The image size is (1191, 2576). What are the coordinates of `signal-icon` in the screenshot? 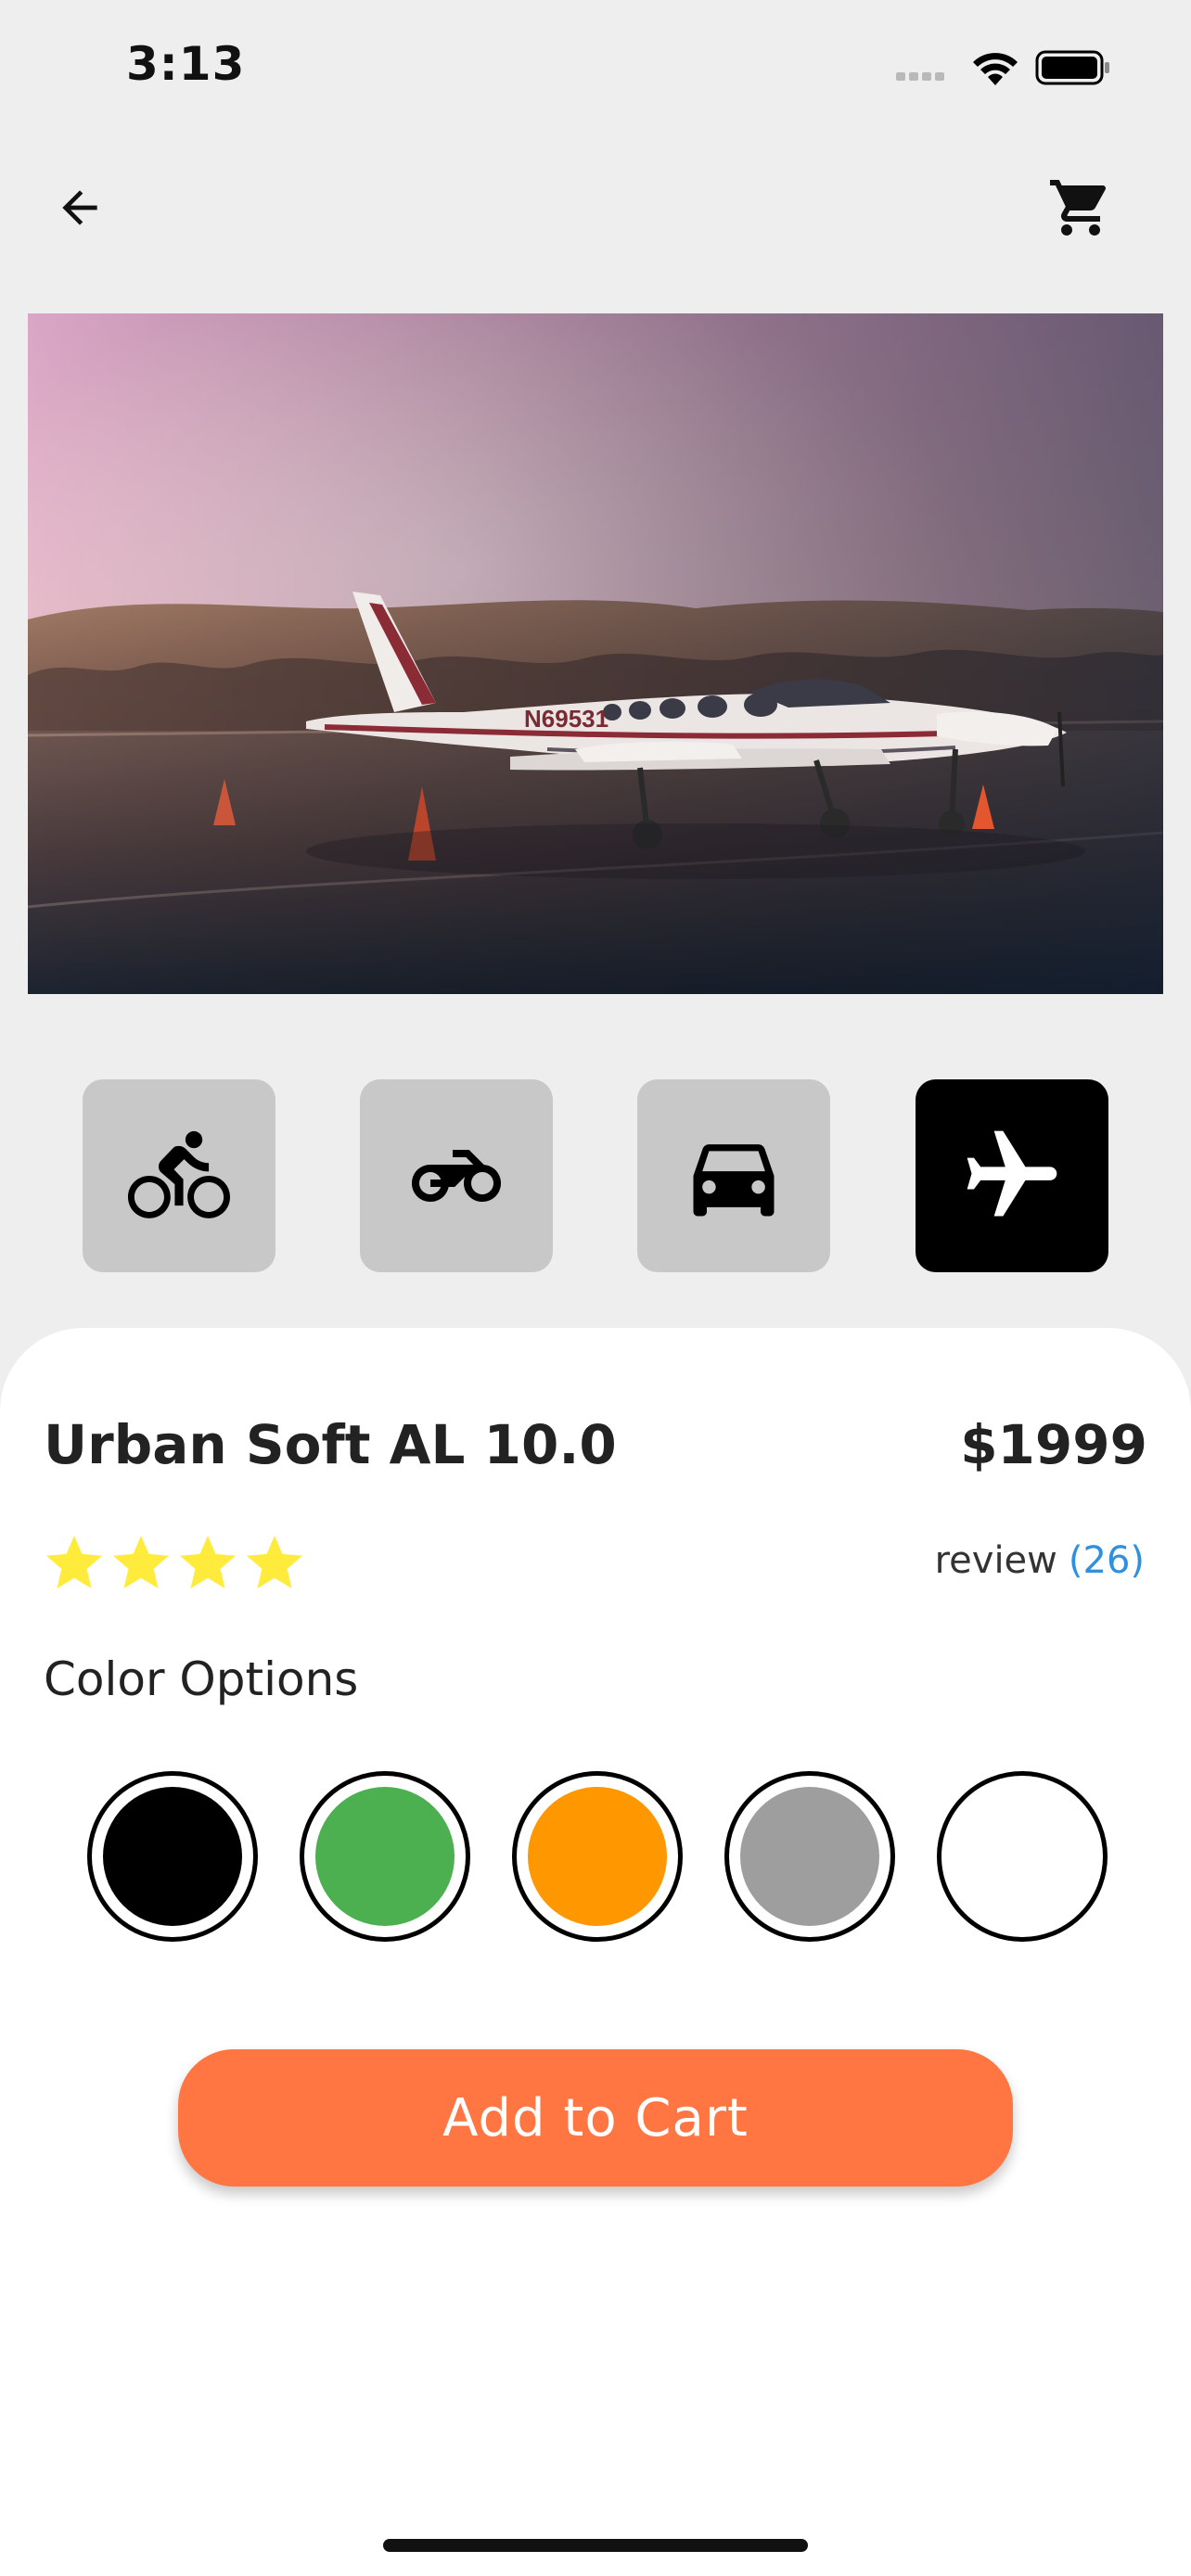 It's located at (920, 76).